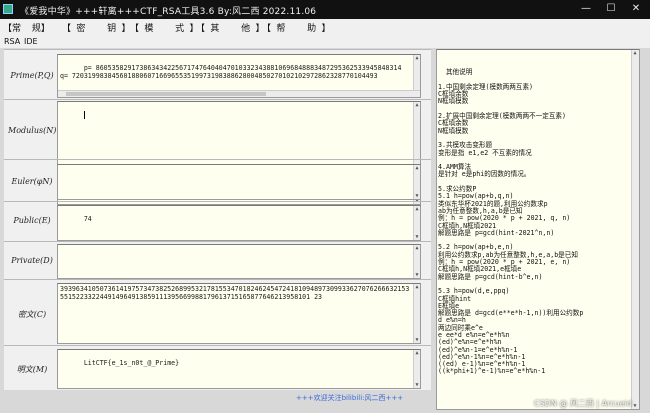 The image size is (650, 413). Describe the element at coordinates (416, 182) in the screenshot. I see `euler-vertical-scrollbar: ▲ ▼` at that location.